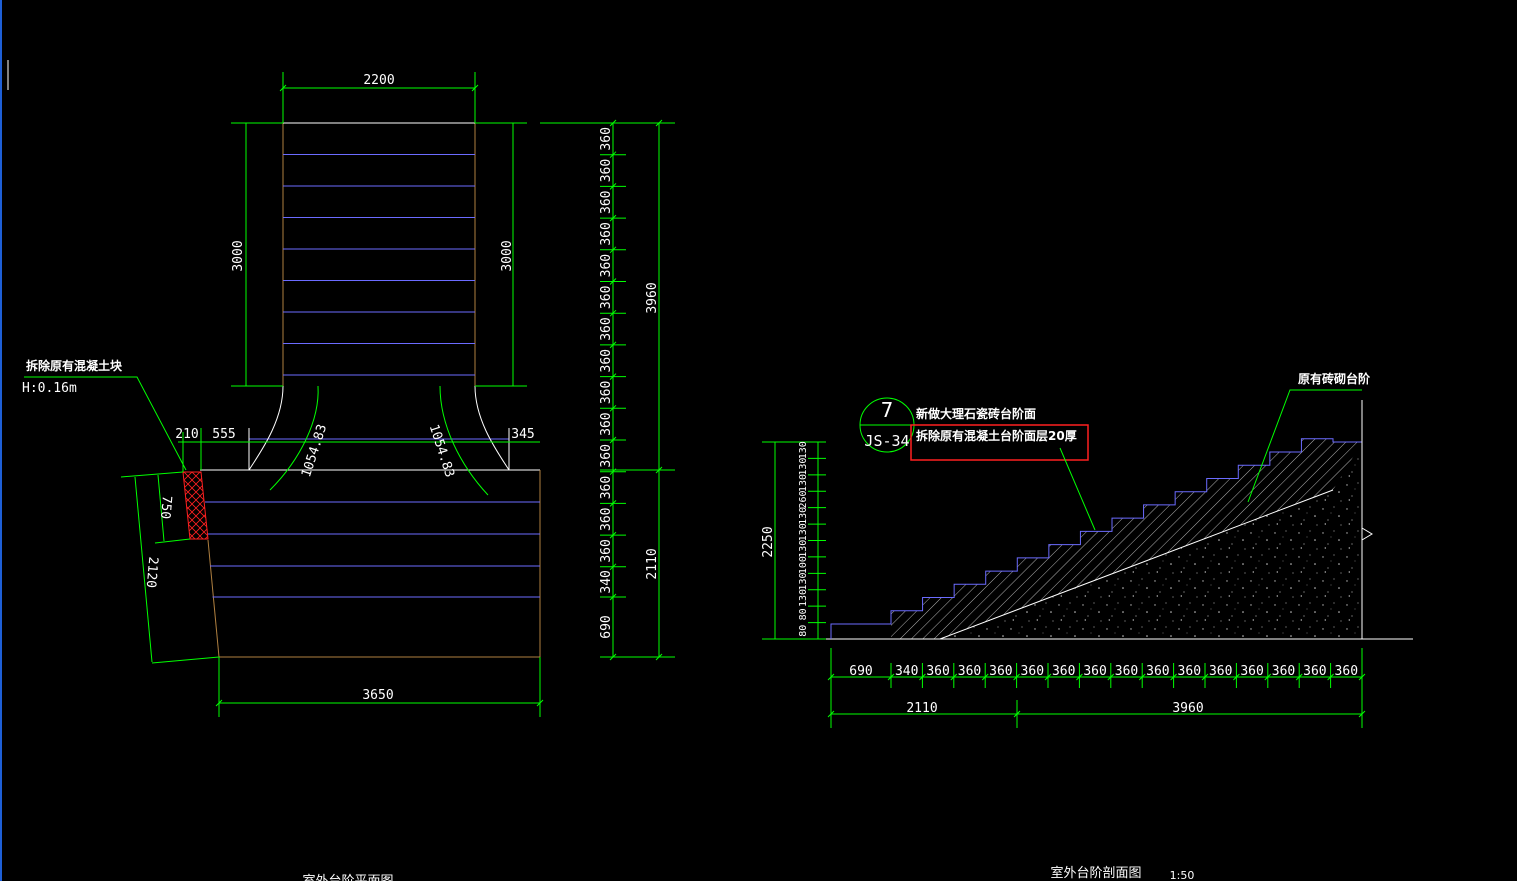  I want to click on riser-dimension-chain: 8080130130100130130130260130130130, so click(812, 540).